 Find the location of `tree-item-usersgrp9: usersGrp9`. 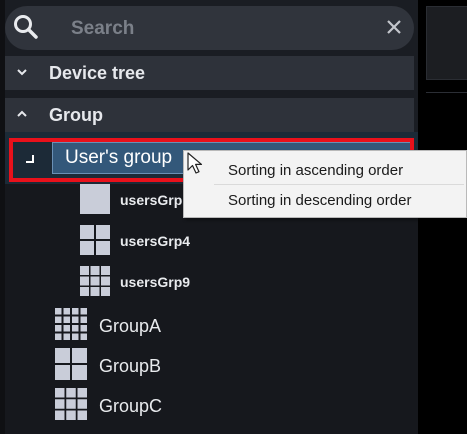

tree-item-usersgrp9: usersGrp9 is located at coordinates (145, 282).